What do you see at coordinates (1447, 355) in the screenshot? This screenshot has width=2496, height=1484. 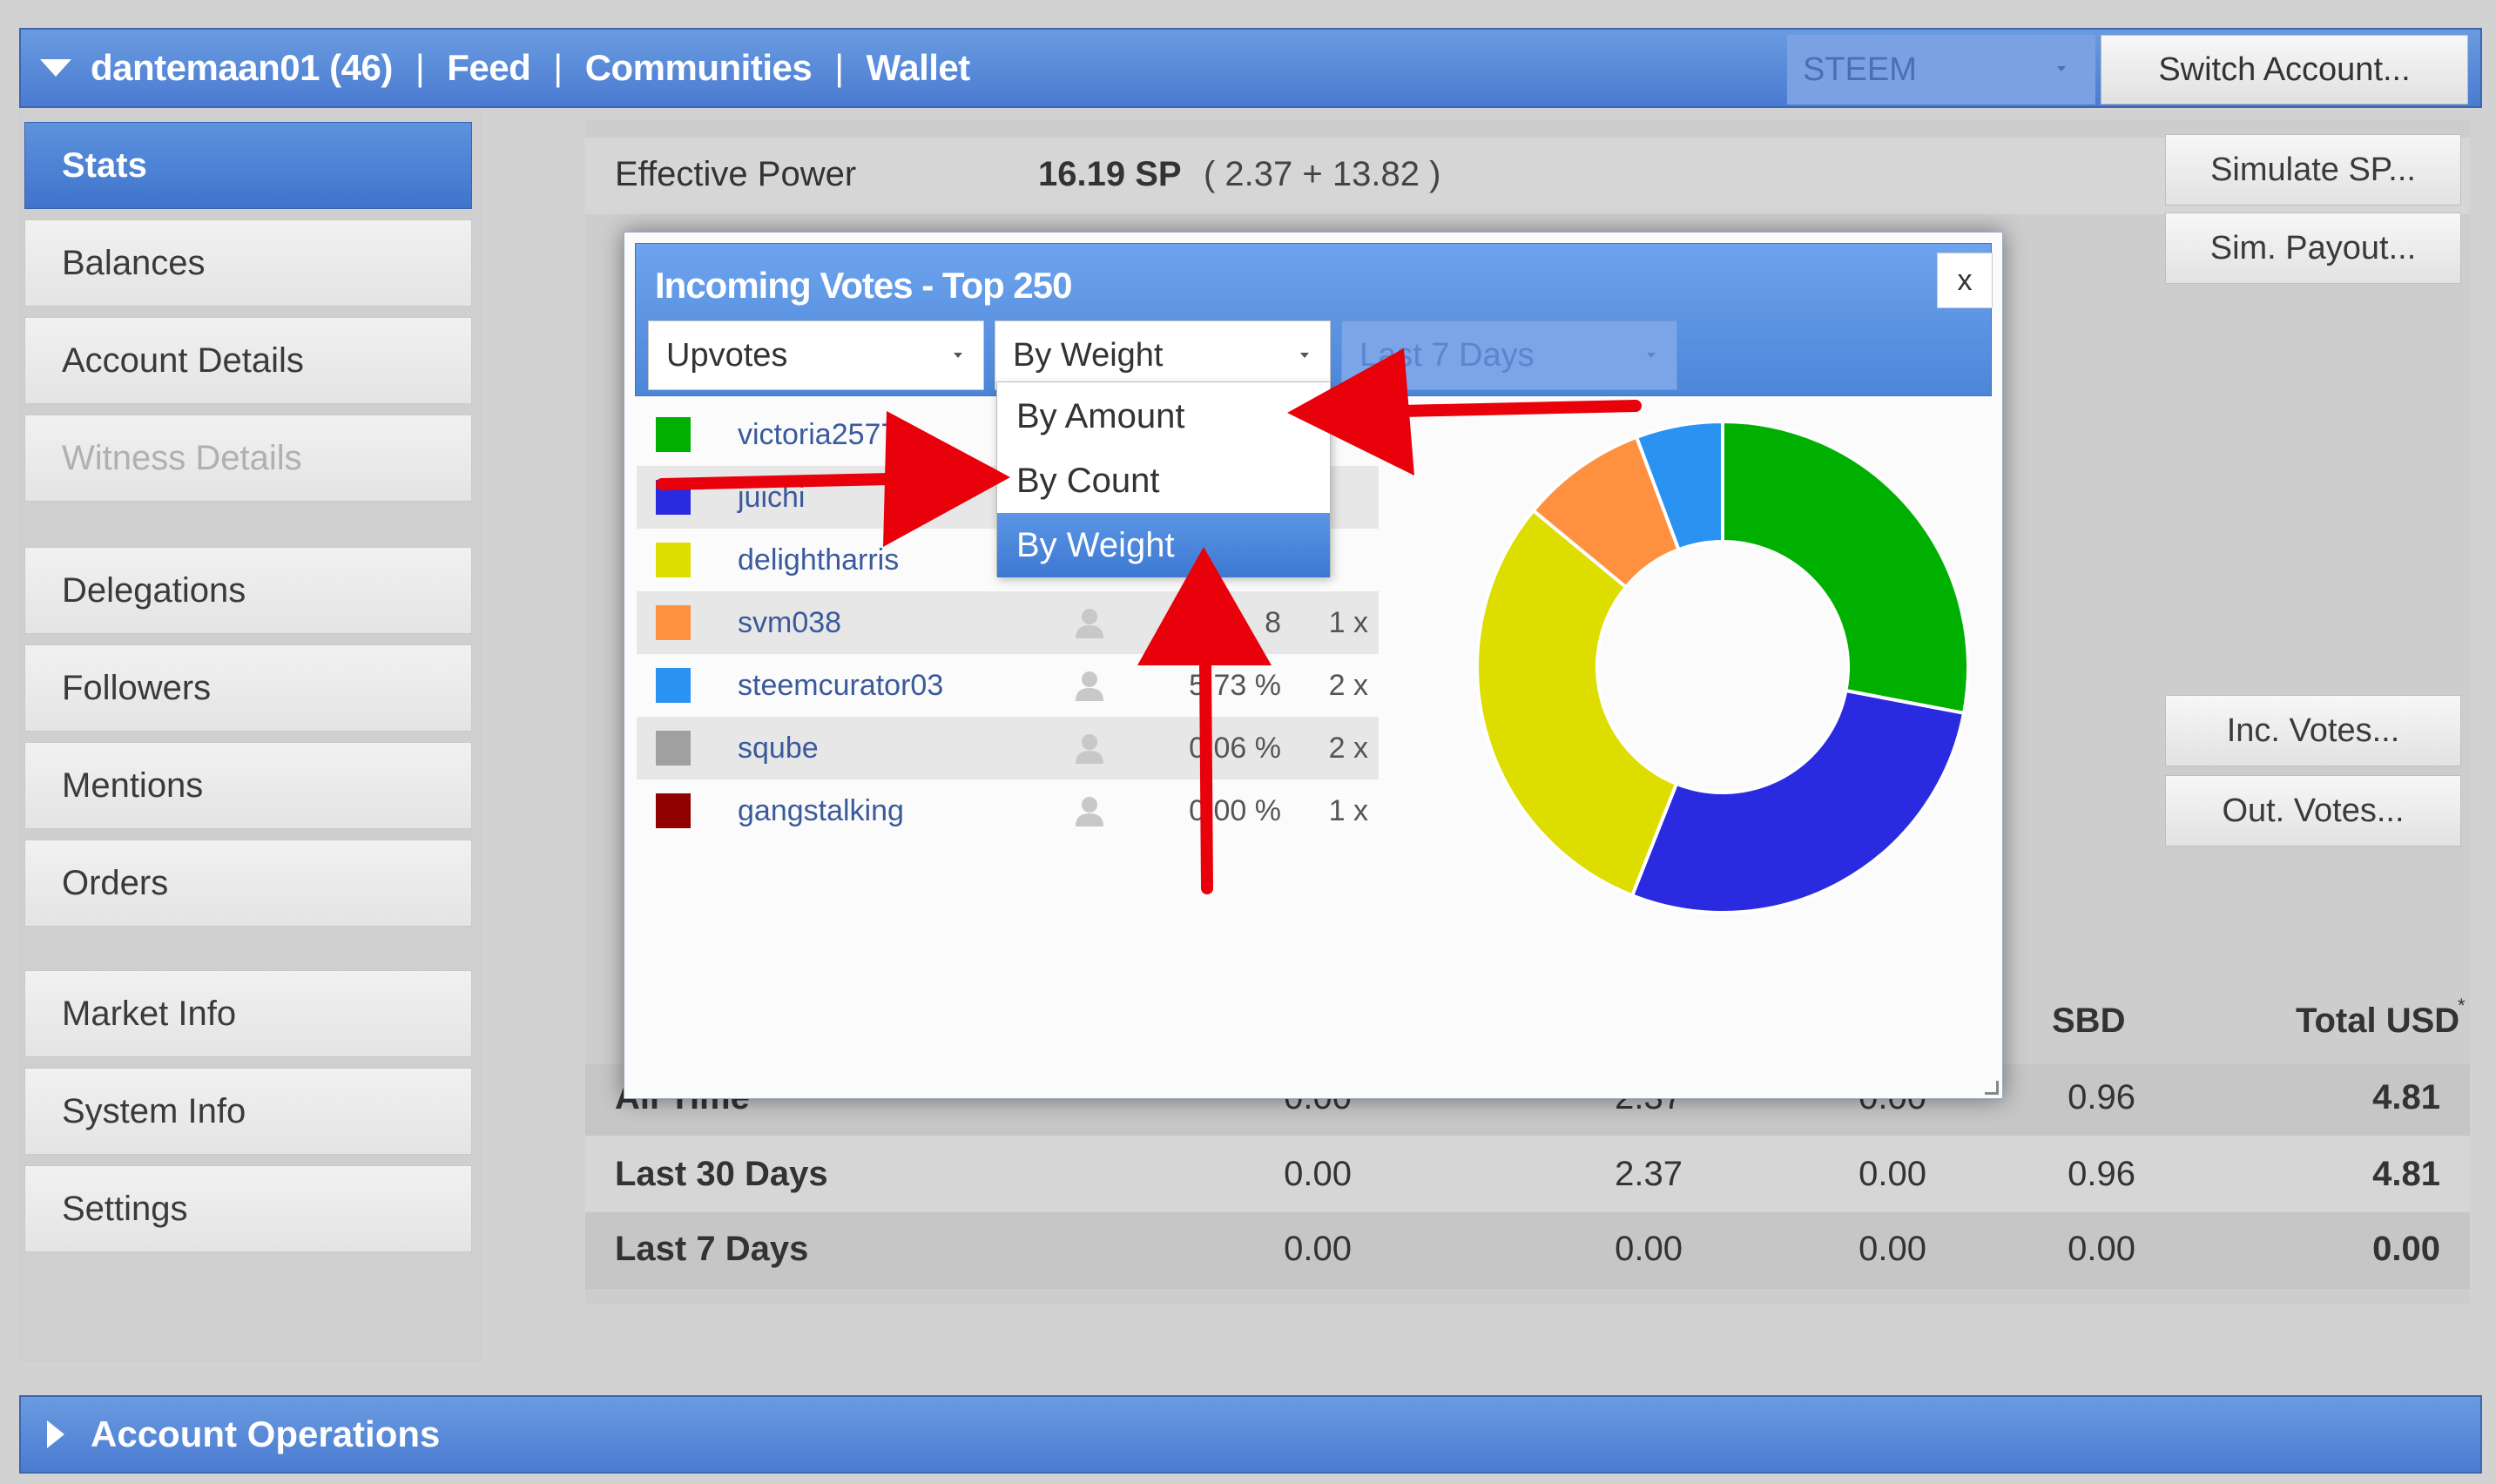 I see `period-select-value: Last 7 Days` at bounding box center [1447, 355].